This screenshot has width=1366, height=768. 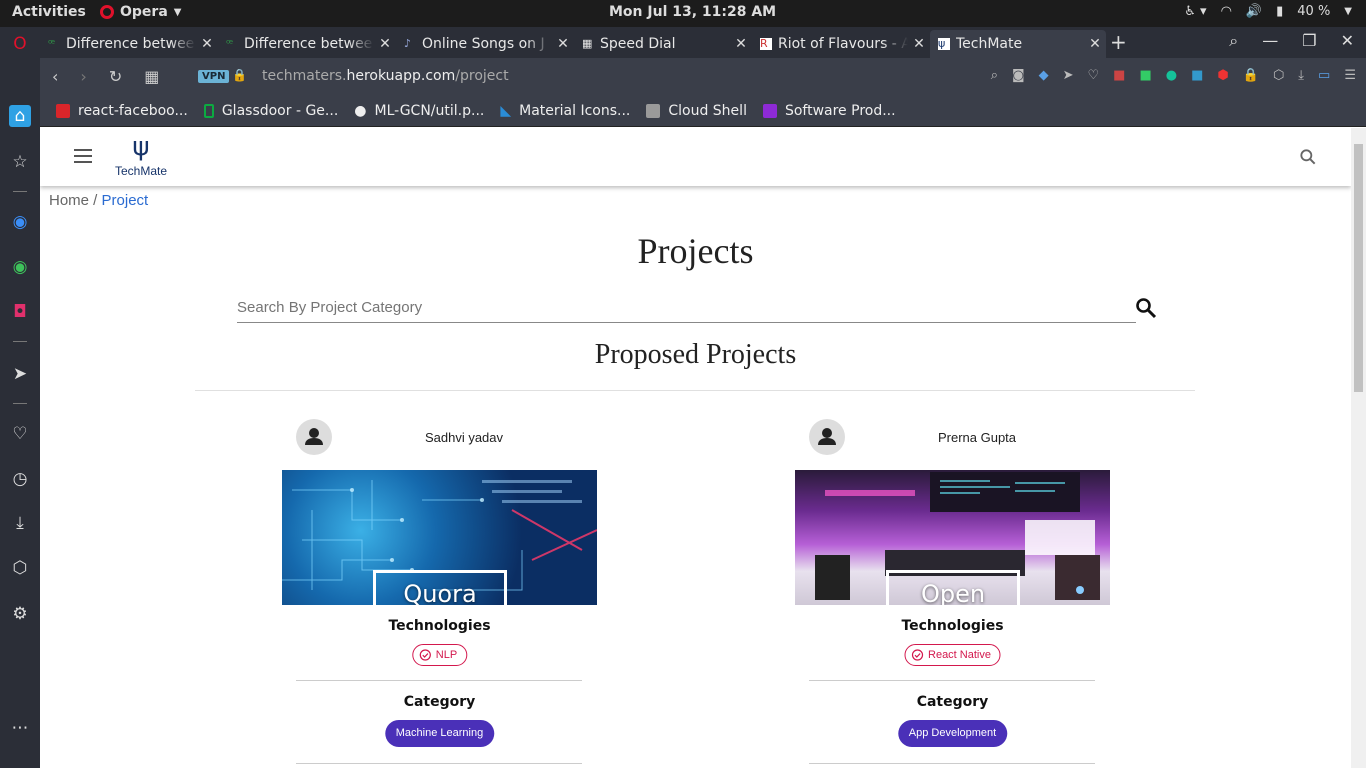 What do you see at coordinates (1018, 44) in the screenshot?
I see `tab-techmate: ψ TechMate ✕` at bounding box center [1018, 44].